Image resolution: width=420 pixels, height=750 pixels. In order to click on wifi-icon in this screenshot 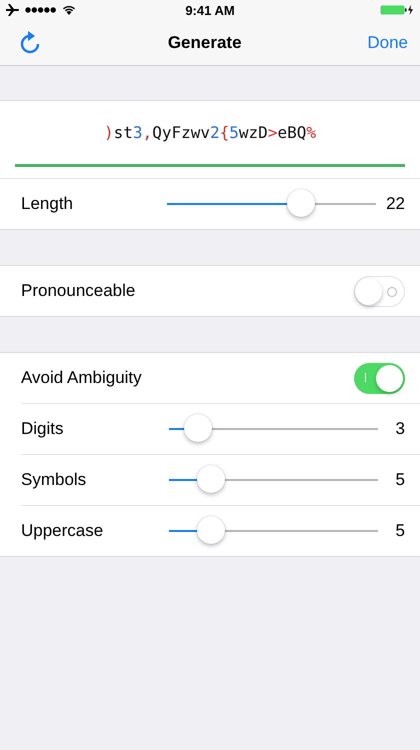, I will do `click(69, 10)`.